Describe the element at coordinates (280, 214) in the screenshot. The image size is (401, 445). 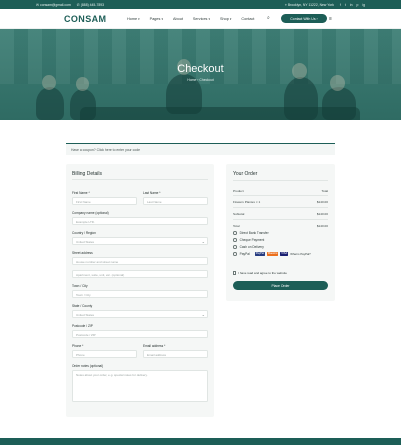
I see `order-subtotal-row: Subtotal $140.00` at that location.